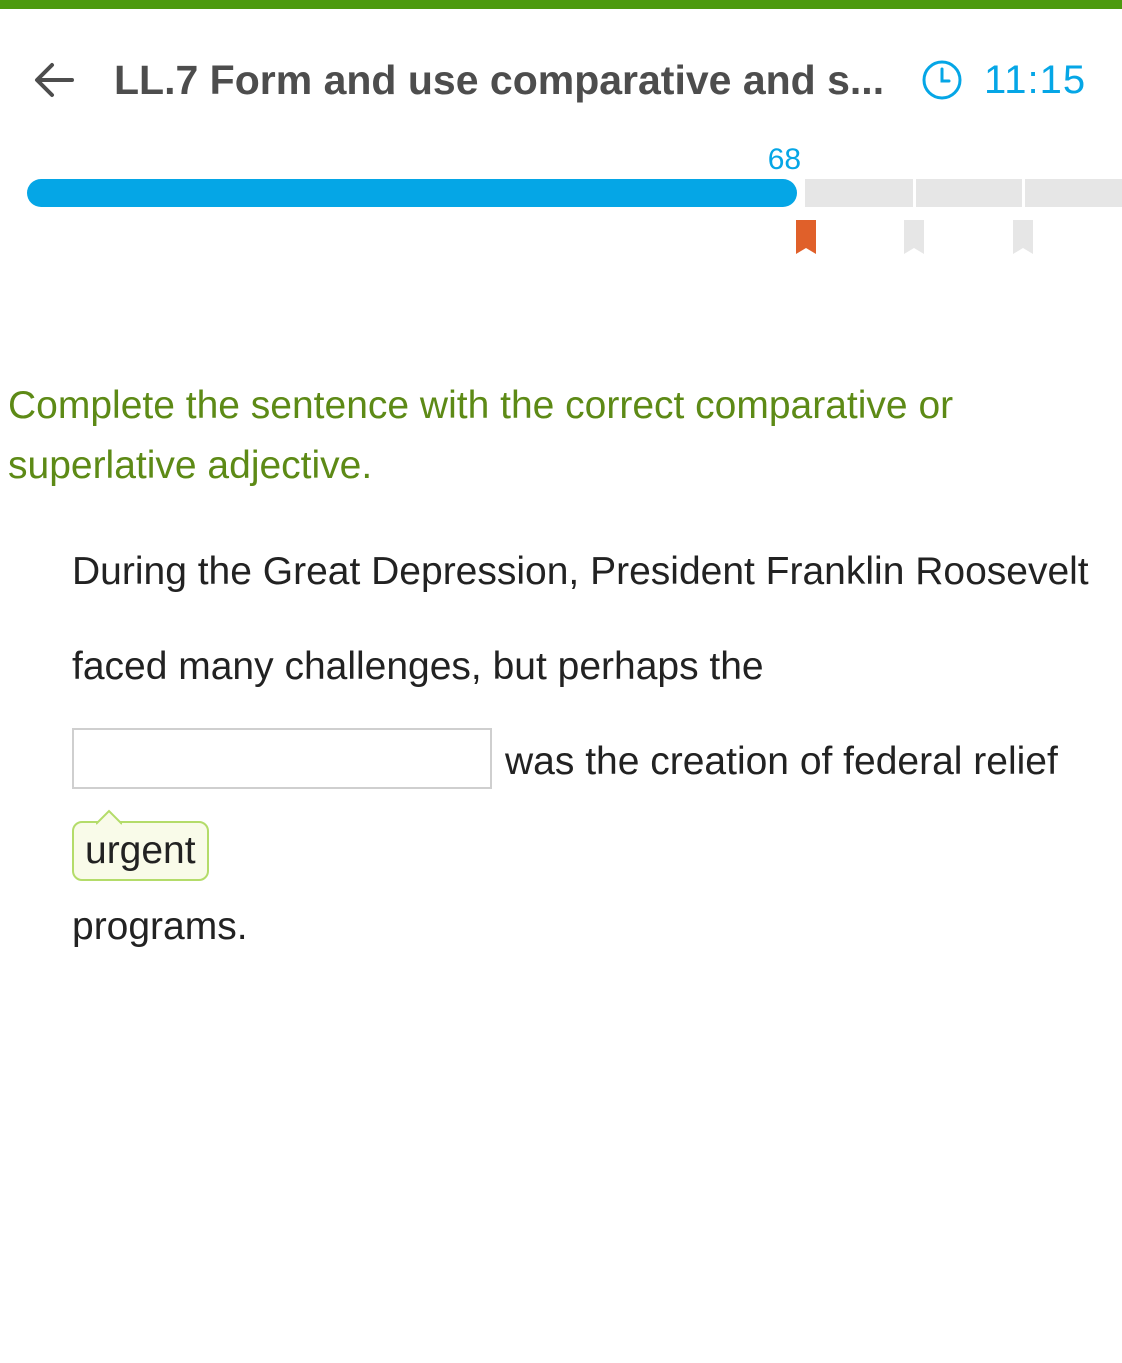  I want to click on sentence-line: programs., so click(160, 926).